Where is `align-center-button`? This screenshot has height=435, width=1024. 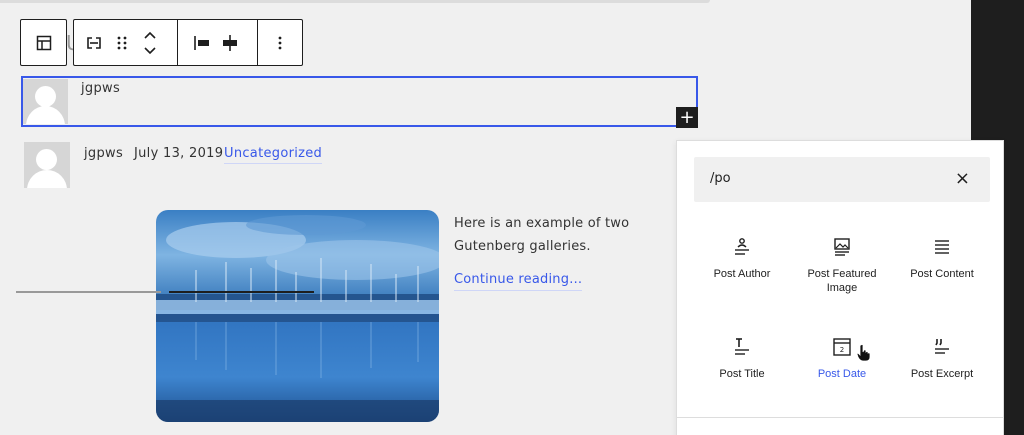 align-center-button is located at coordinates (230, 43).